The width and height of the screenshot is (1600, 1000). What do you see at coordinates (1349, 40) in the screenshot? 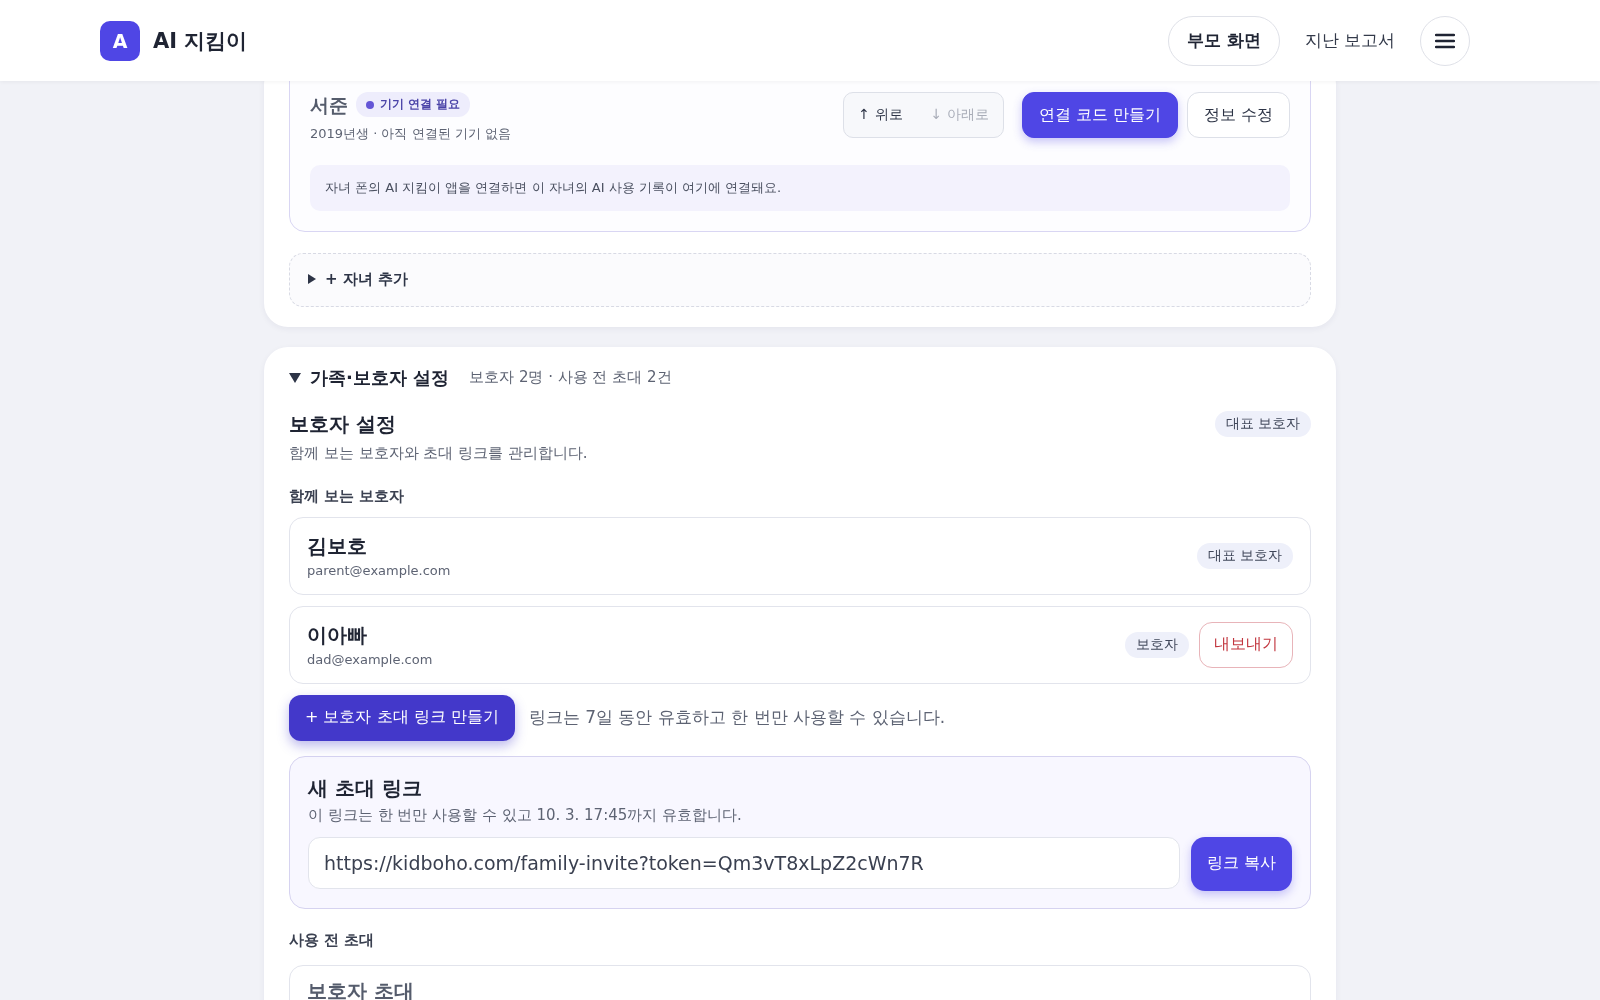
I see `nav-tab: 지난 보고서` at bounding box center [1349, 40].